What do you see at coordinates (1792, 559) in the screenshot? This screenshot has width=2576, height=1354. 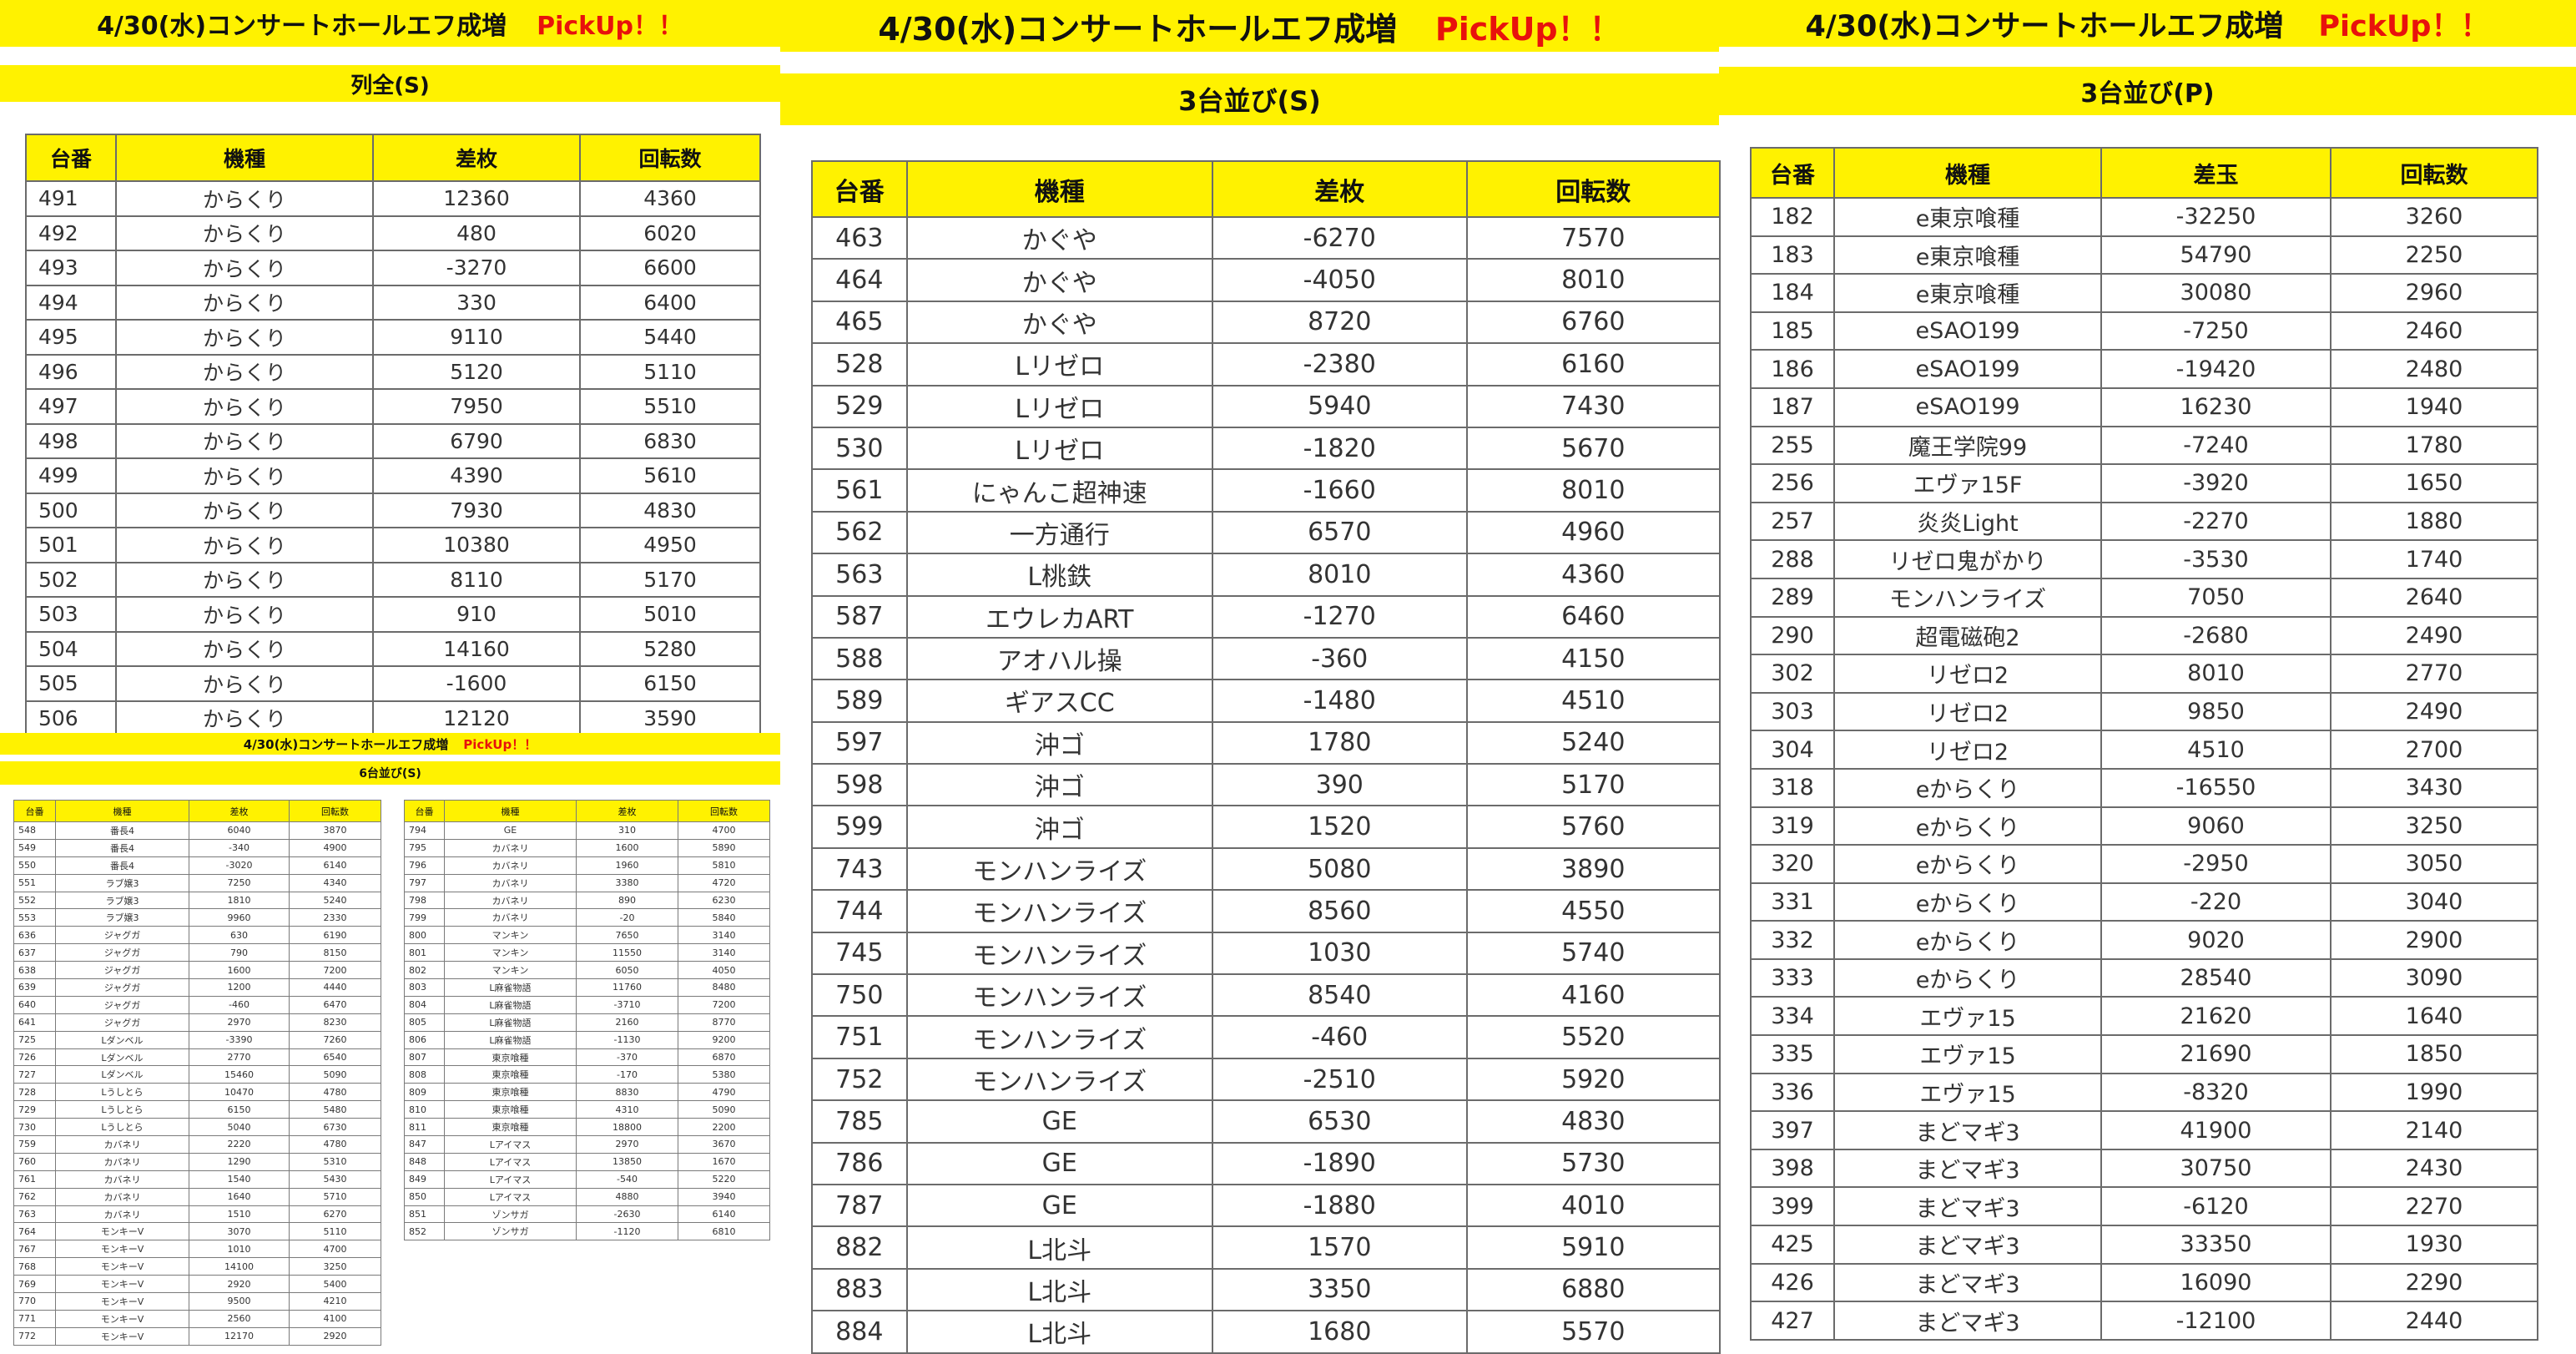 I see `right-table-cell-machine-number: 288` at bounding box center [1792, 559].